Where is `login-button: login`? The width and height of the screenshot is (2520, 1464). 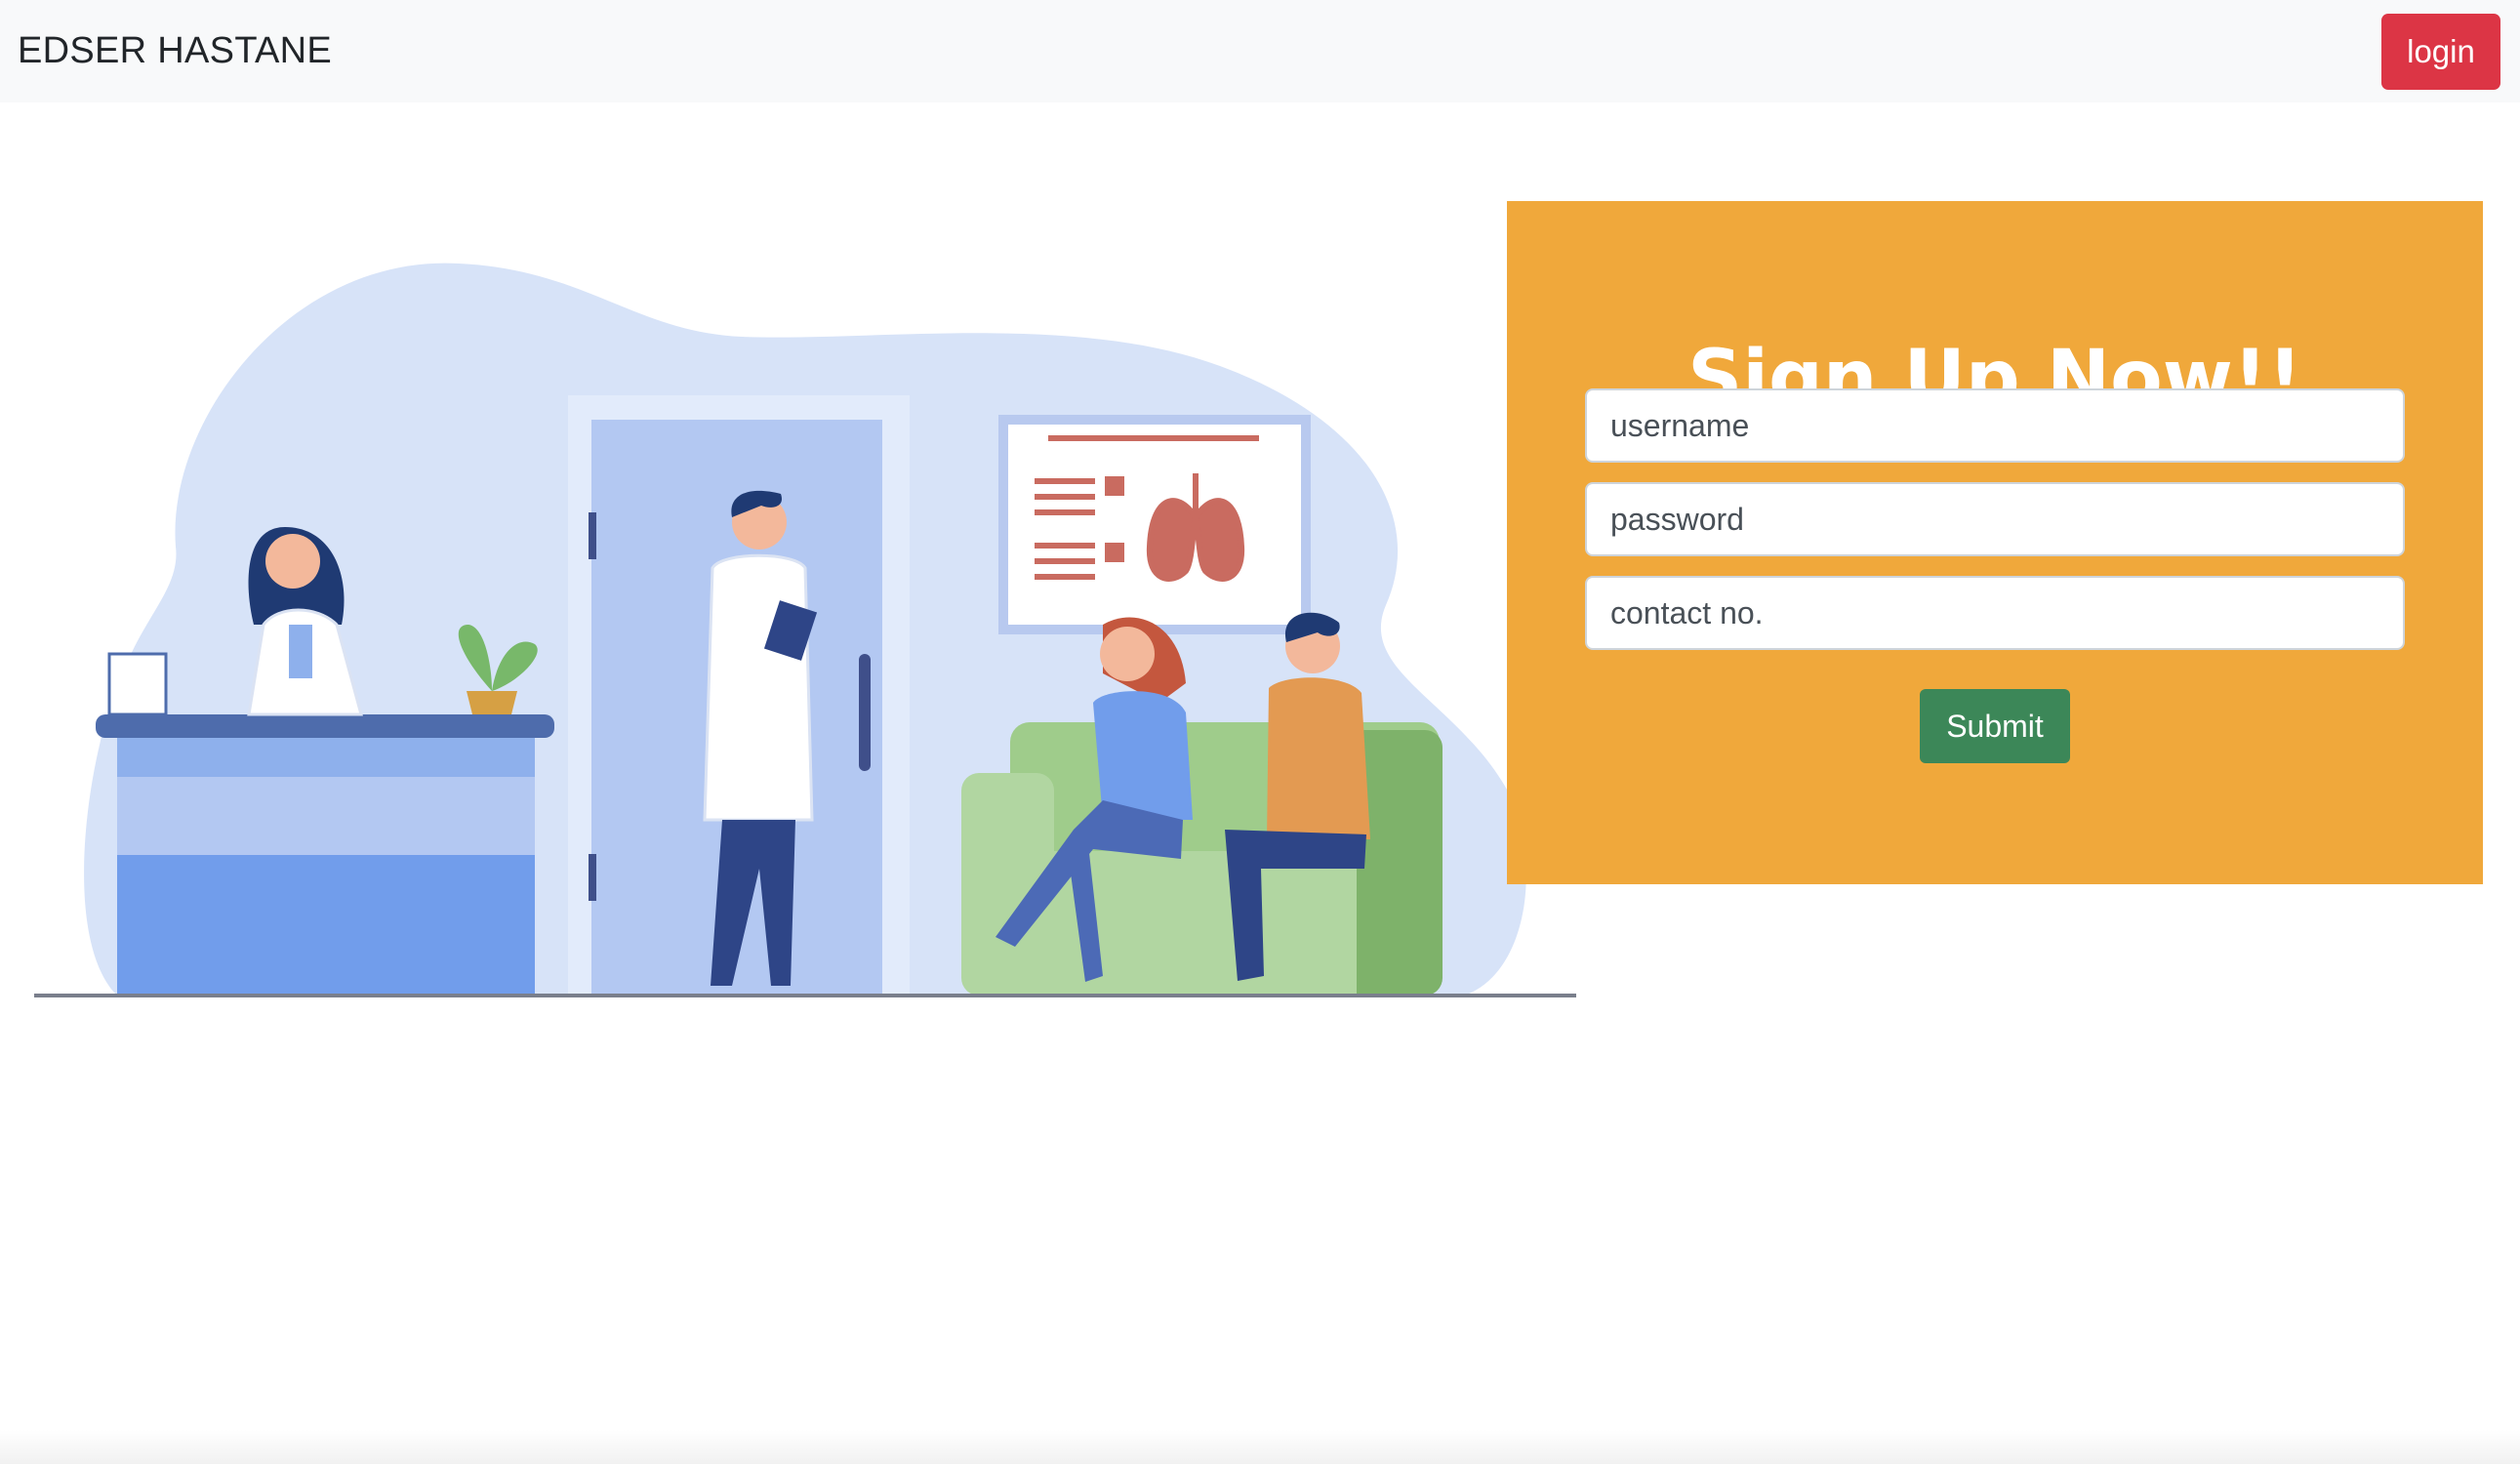
login-button: login is located at coordinates (2440, 51).